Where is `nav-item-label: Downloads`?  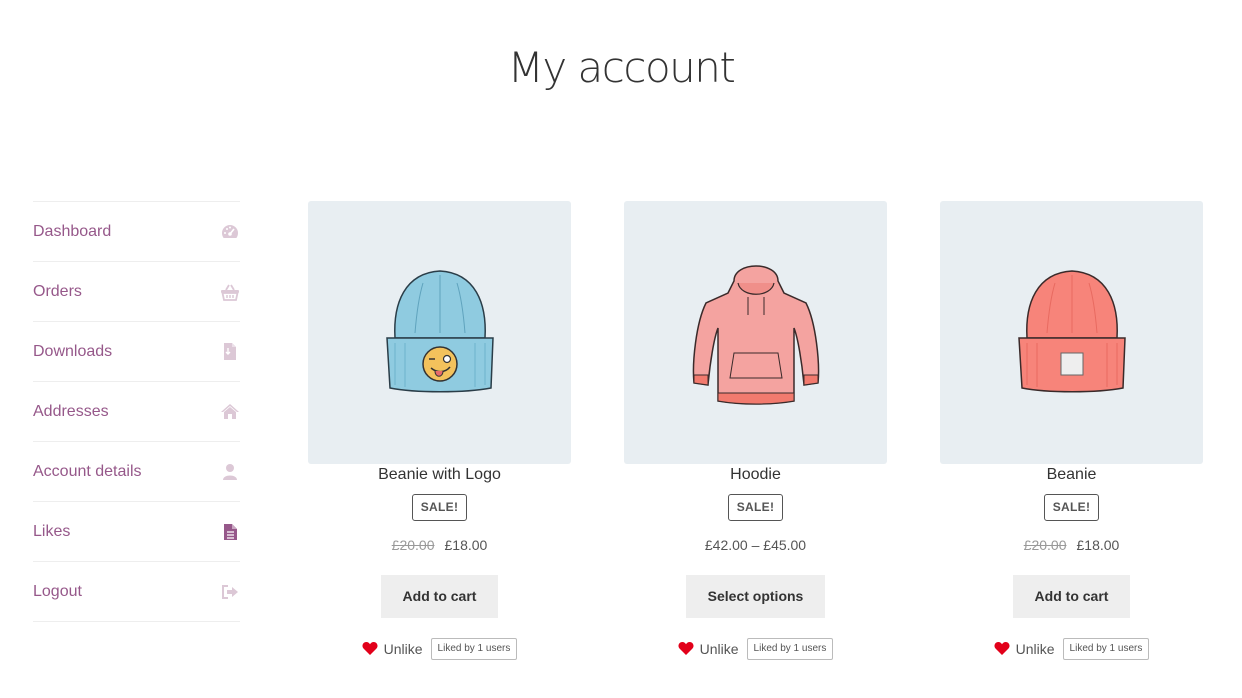 nav-item-label: Downloads is located at coordinates (73, 351).